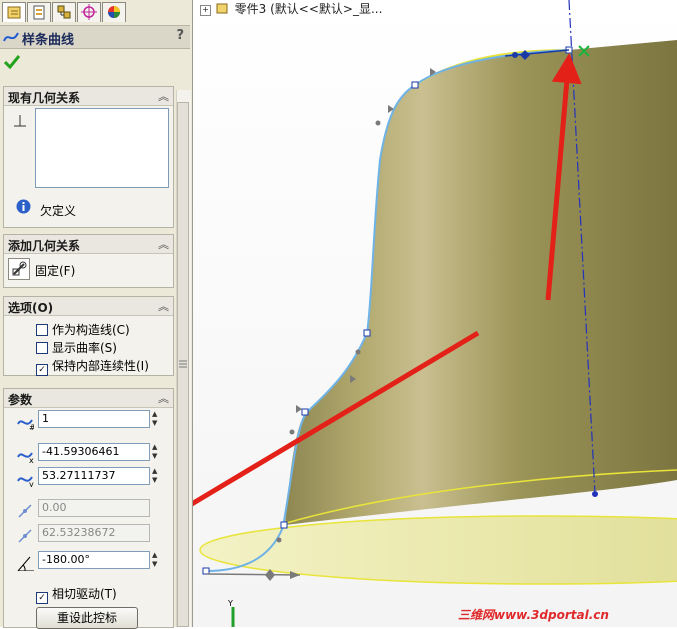  Describe the element at coordinates (180, 35) in the screenshot. I see `help-icon: ?` at that location.